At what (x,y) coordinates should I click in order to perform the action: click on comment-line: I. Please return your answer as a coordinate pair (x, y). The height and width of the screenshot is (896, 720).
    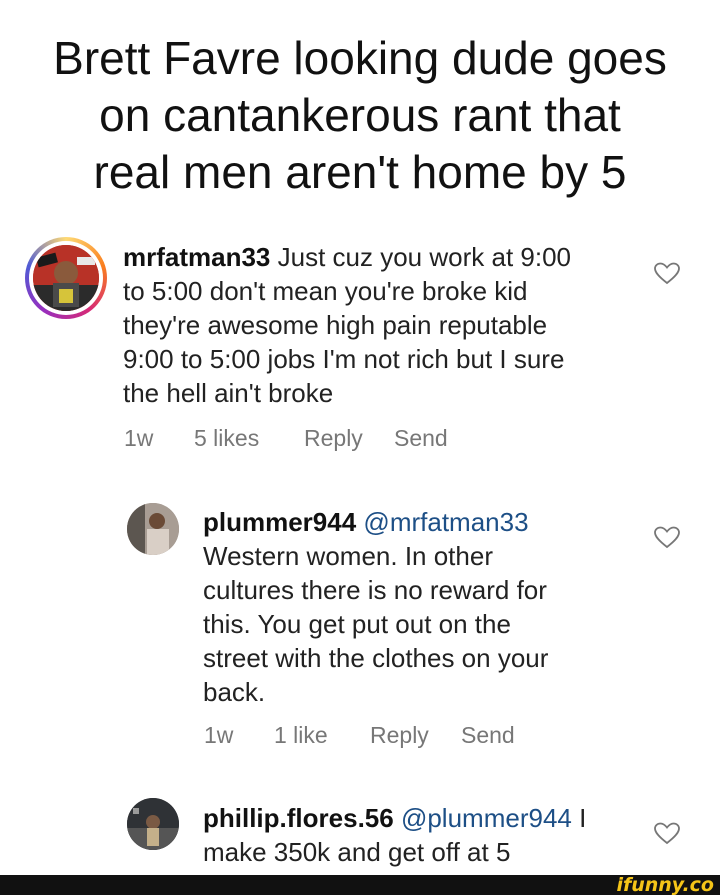
    Looking at the image, I should click on (579, 818).